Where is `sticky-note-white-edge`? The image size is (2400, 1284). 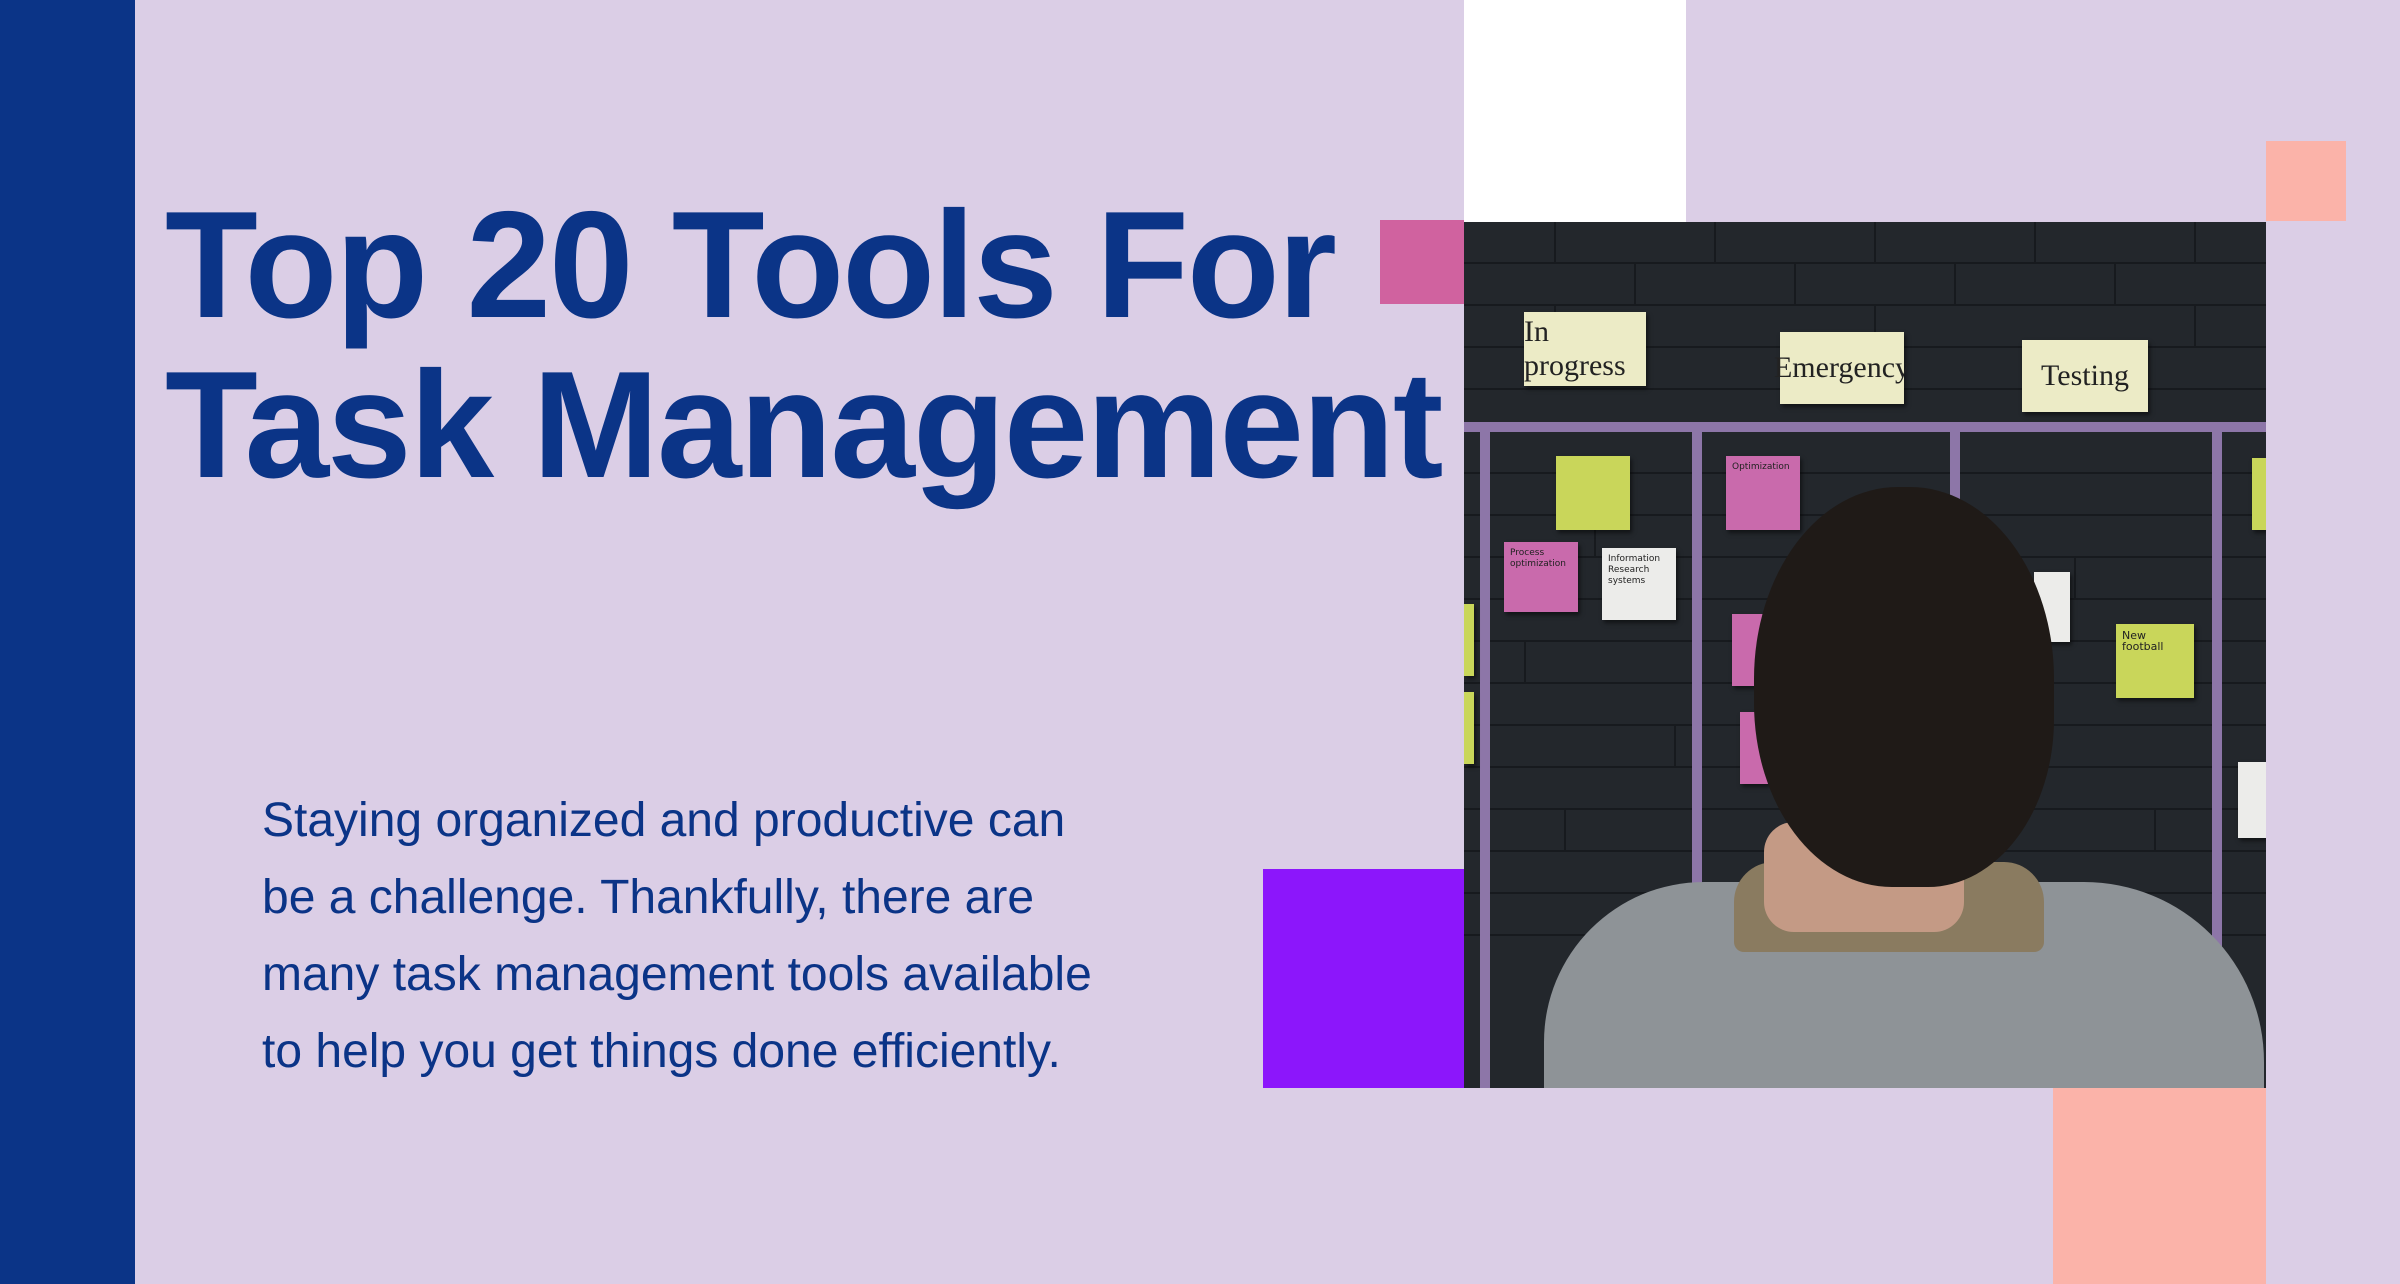 sticky-note-white-edge is located at coordinates (2252, 800).